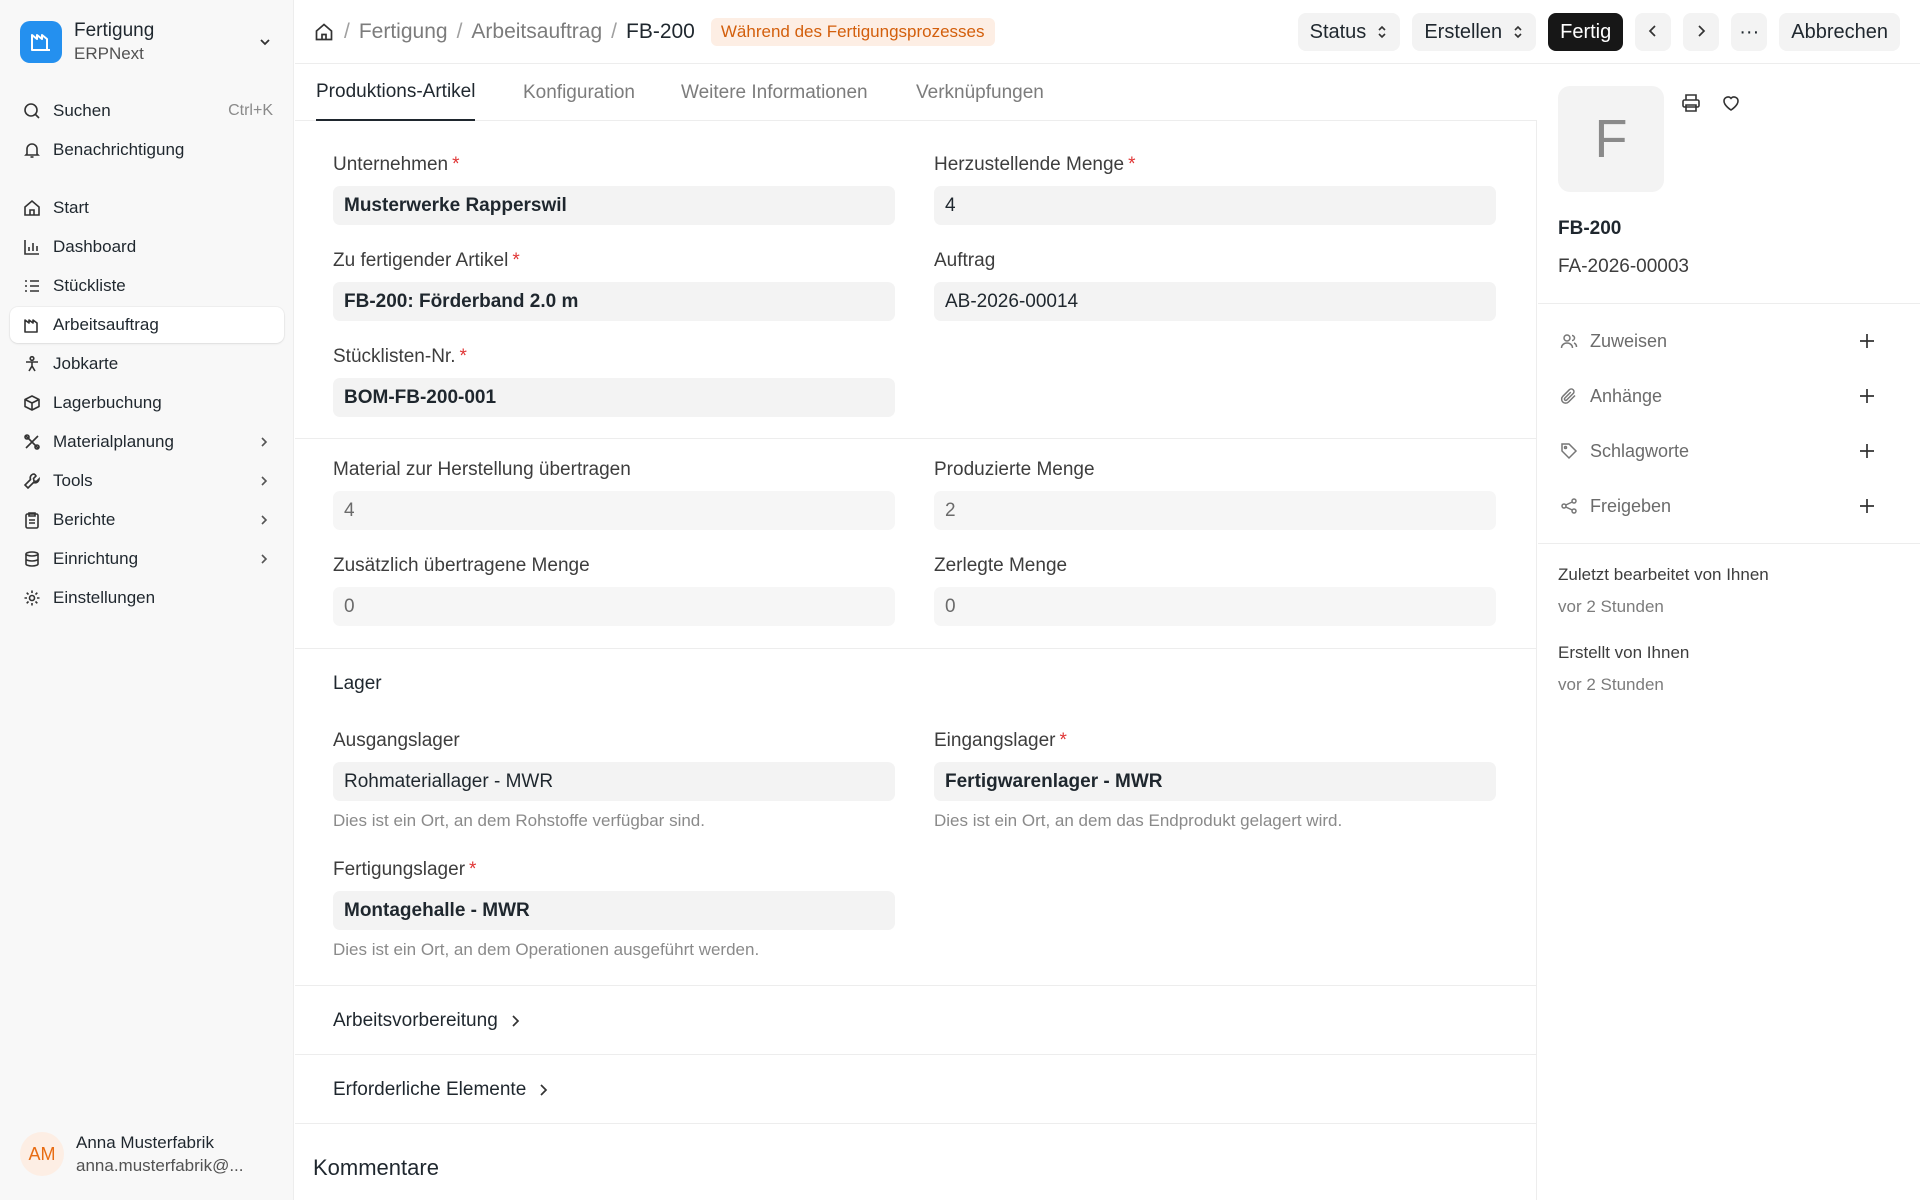  I want to click on sidebar-item-start: Start, so click(147, 208).